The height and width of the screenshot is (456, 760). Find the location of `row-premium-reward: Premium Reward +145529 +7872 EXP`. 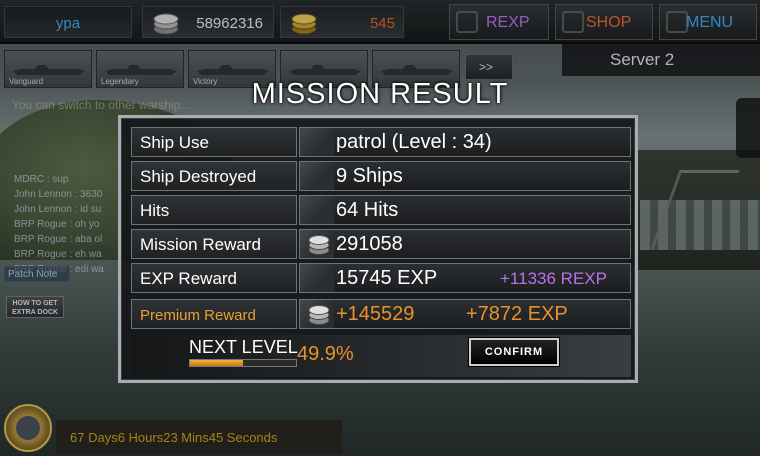

row-premium-reward: Premium Reward +145529 +7872 EXP is located at coordinates (381, 314).